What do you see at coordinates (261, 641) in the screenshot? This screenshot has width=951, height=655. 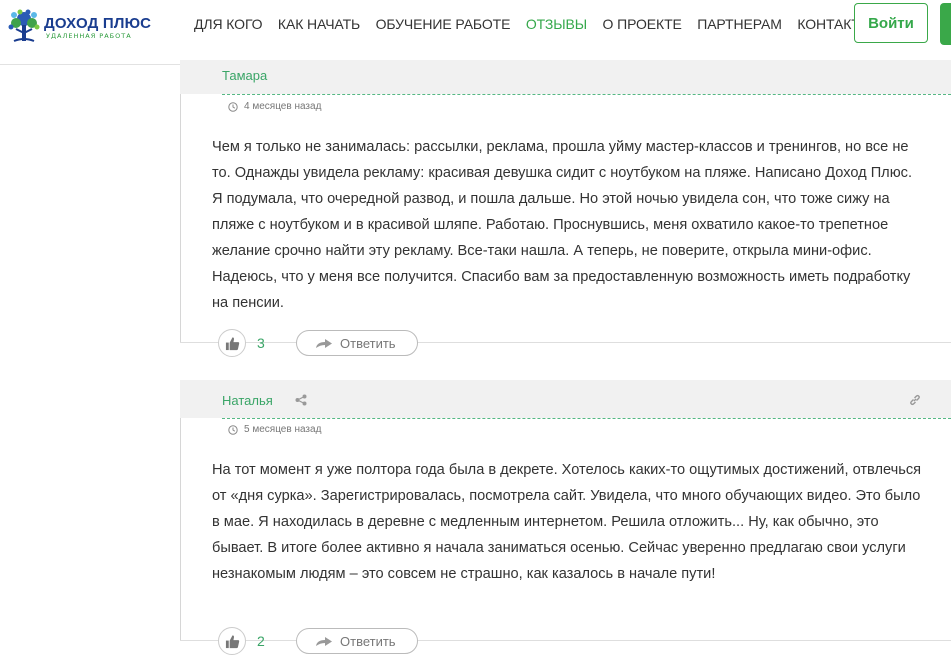 I see `like-count: 2` at bounding box center [261, 641].